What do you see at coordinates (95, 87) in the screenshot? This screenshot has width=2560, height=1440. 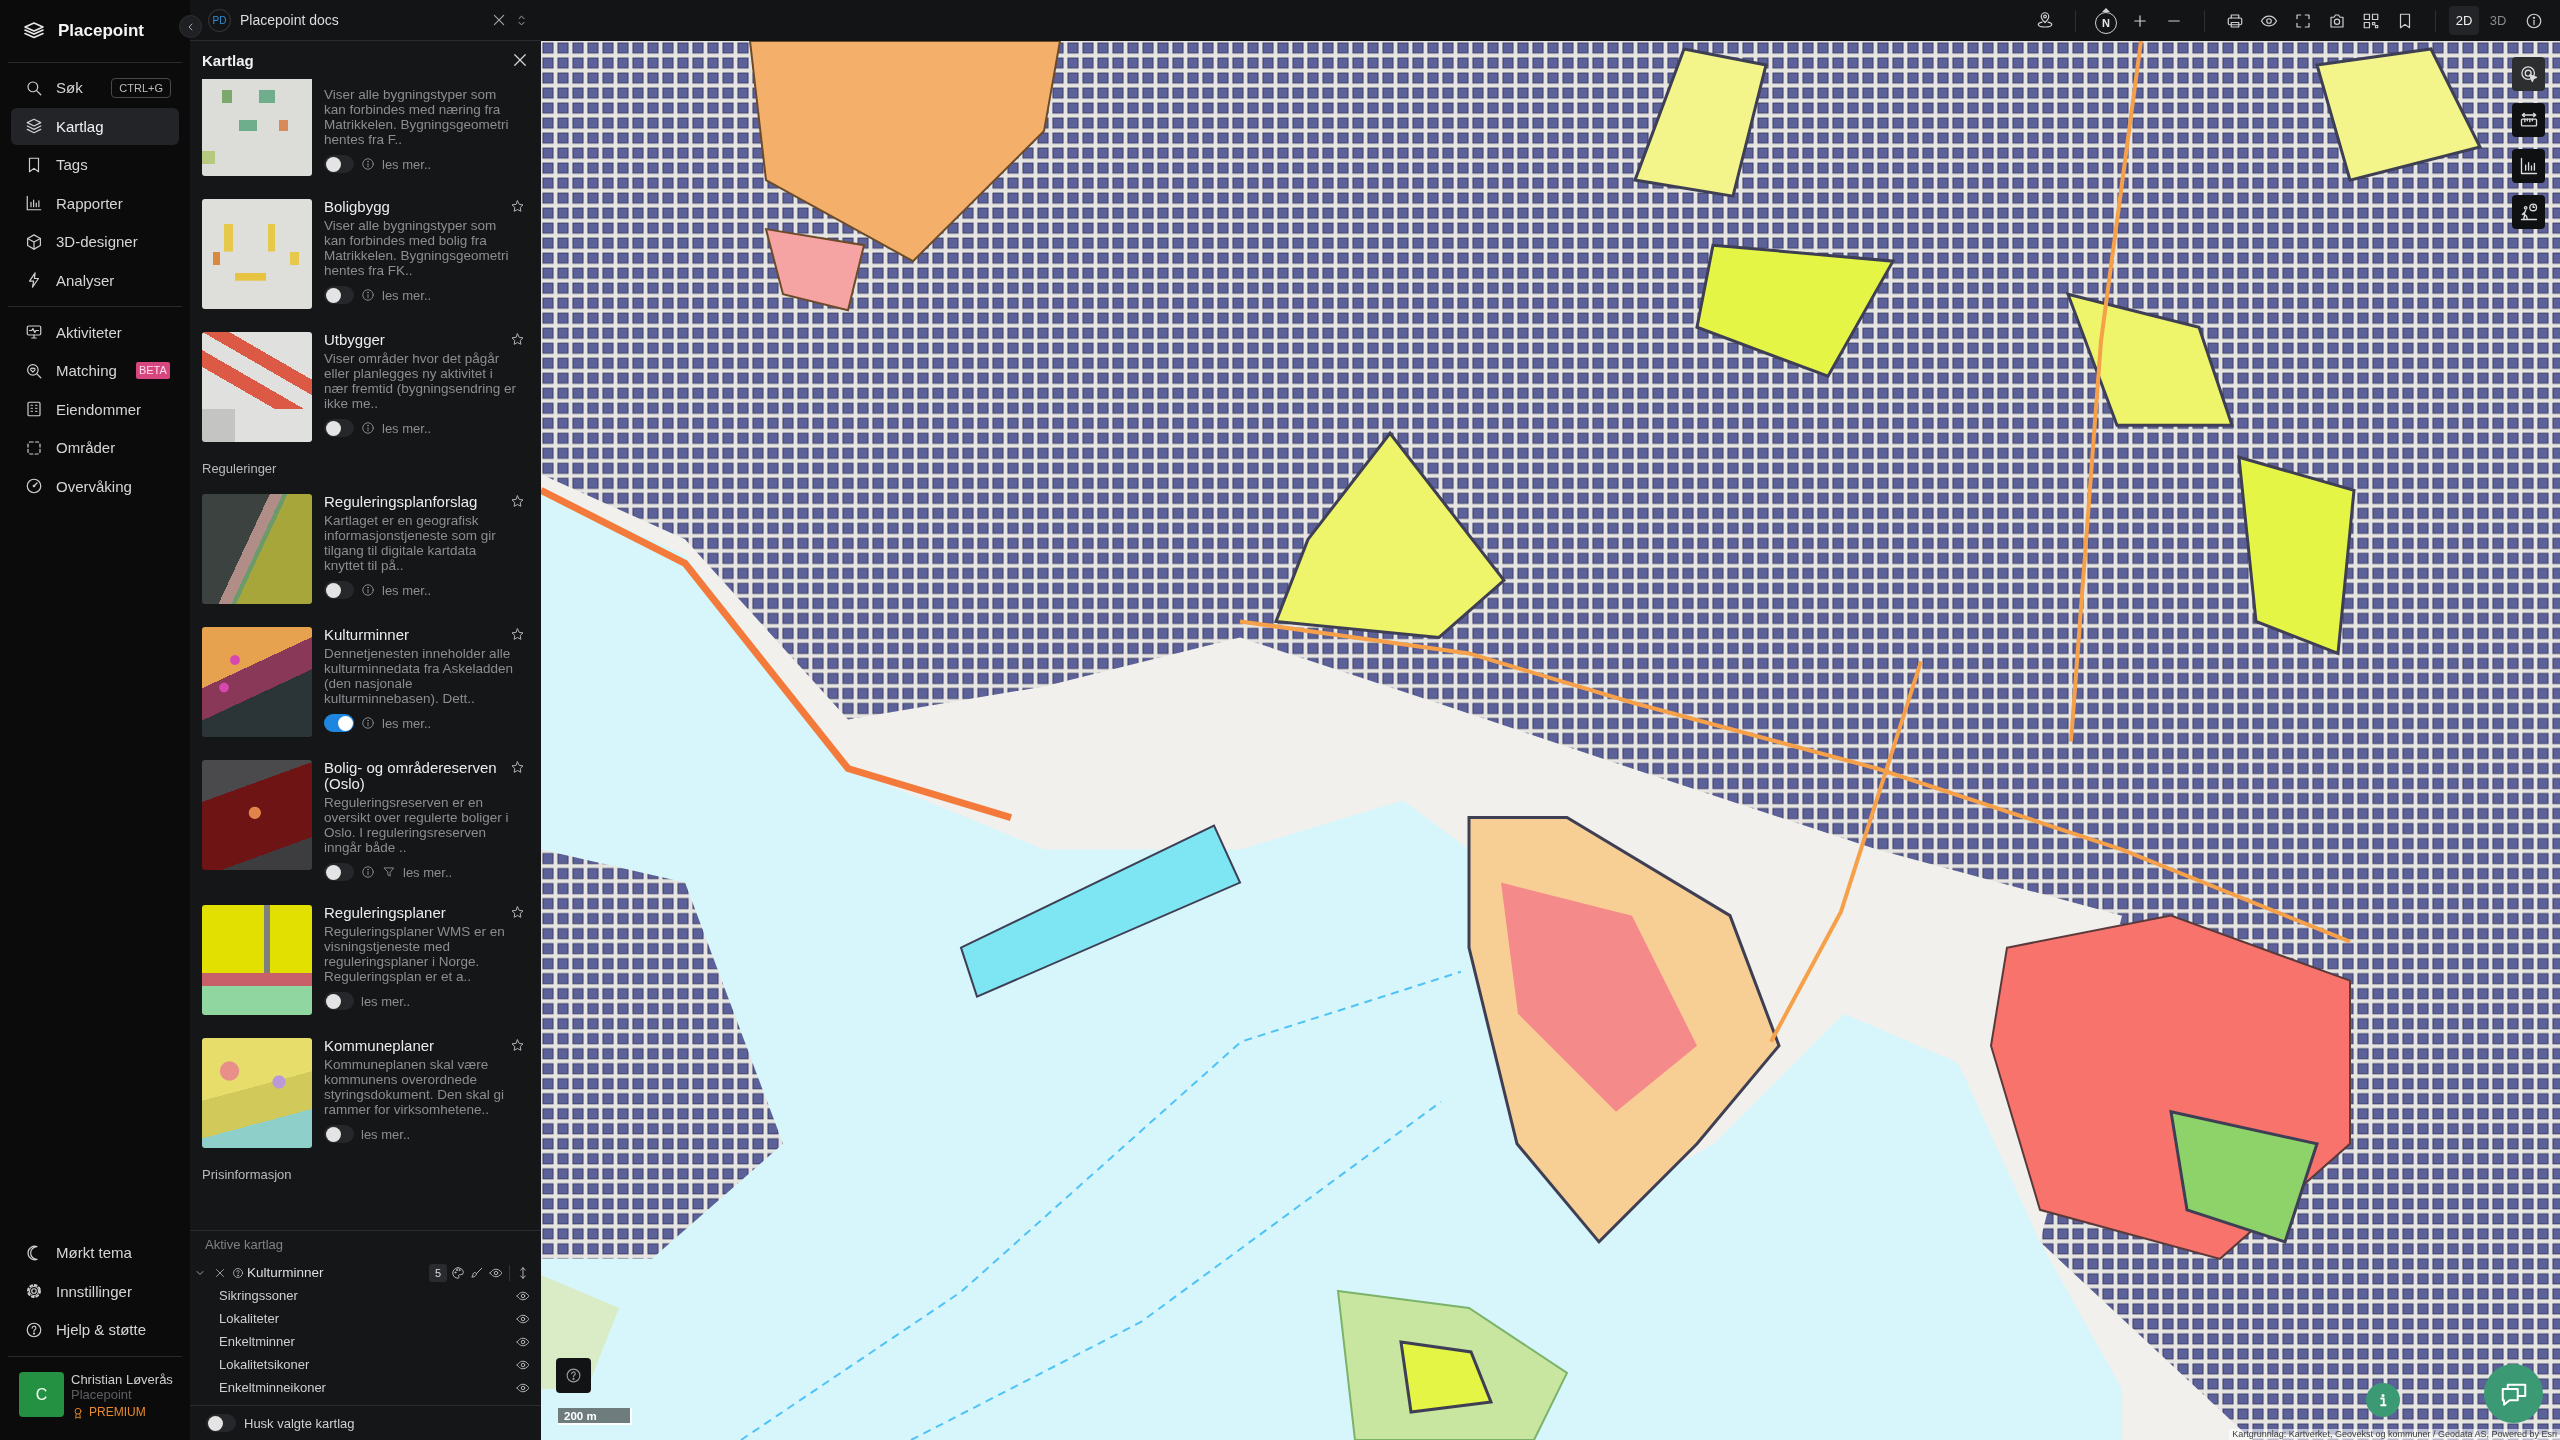 I see `nav-item: Søk CTRL+G` at bounding box center [95, 87].